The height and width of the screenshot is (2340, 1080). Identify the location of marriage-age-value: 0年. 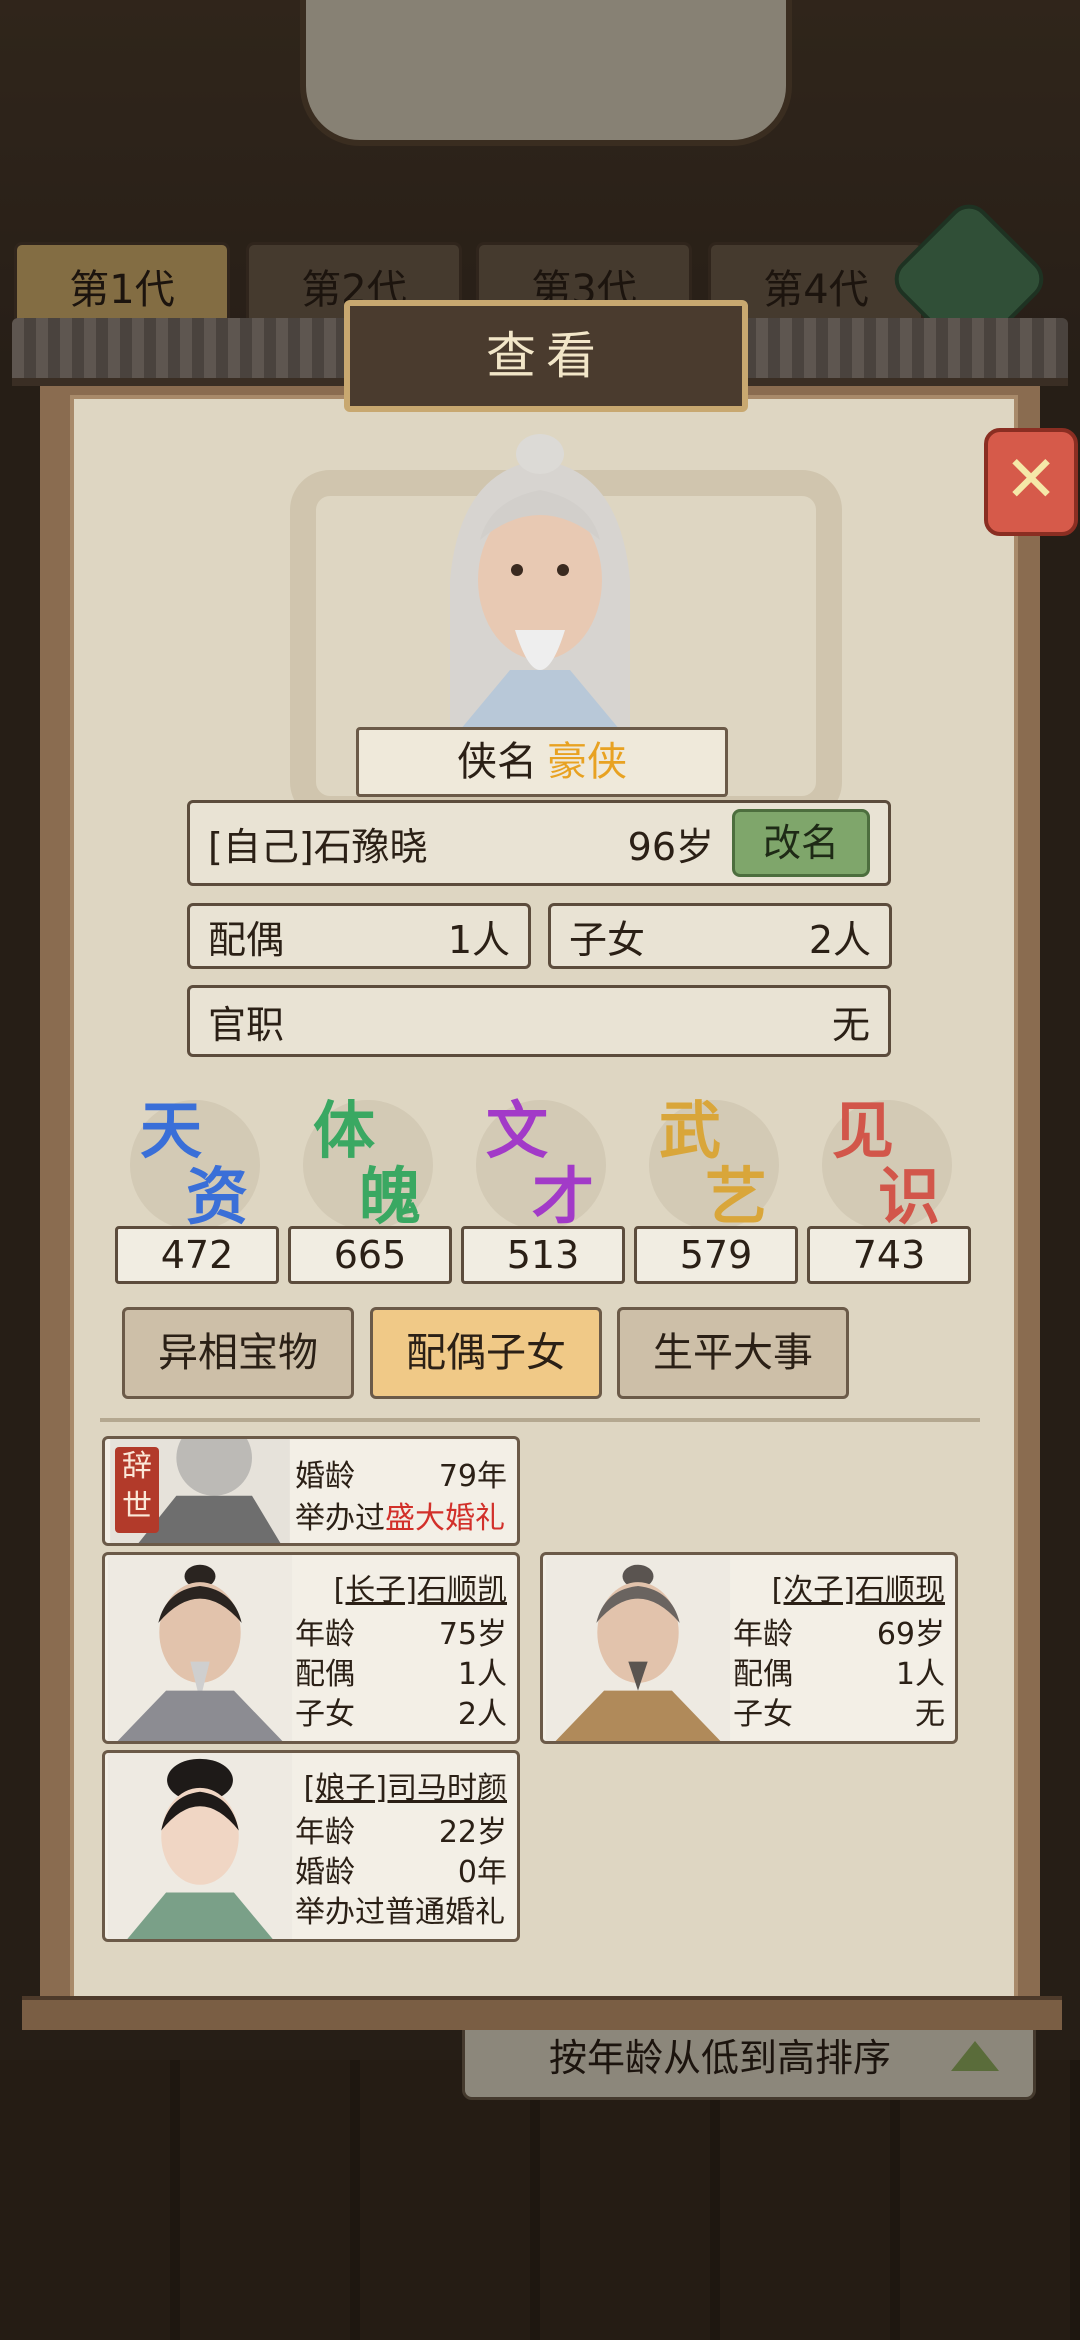
(482, 1872).